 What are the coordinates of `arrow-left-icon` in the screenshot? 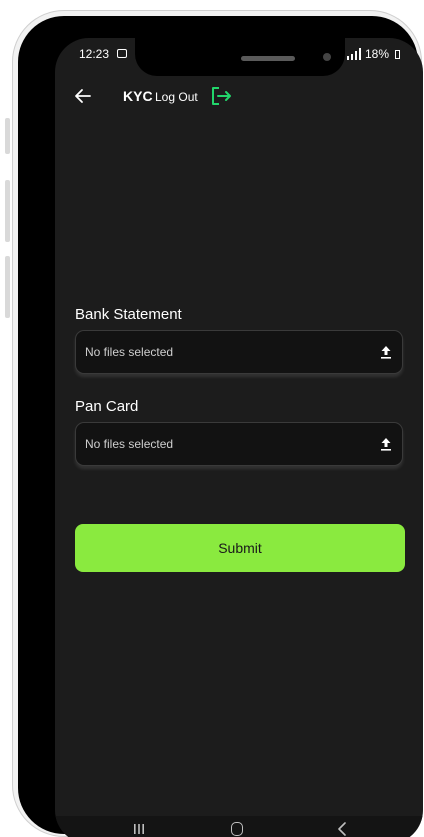 It's located at (83, 96).